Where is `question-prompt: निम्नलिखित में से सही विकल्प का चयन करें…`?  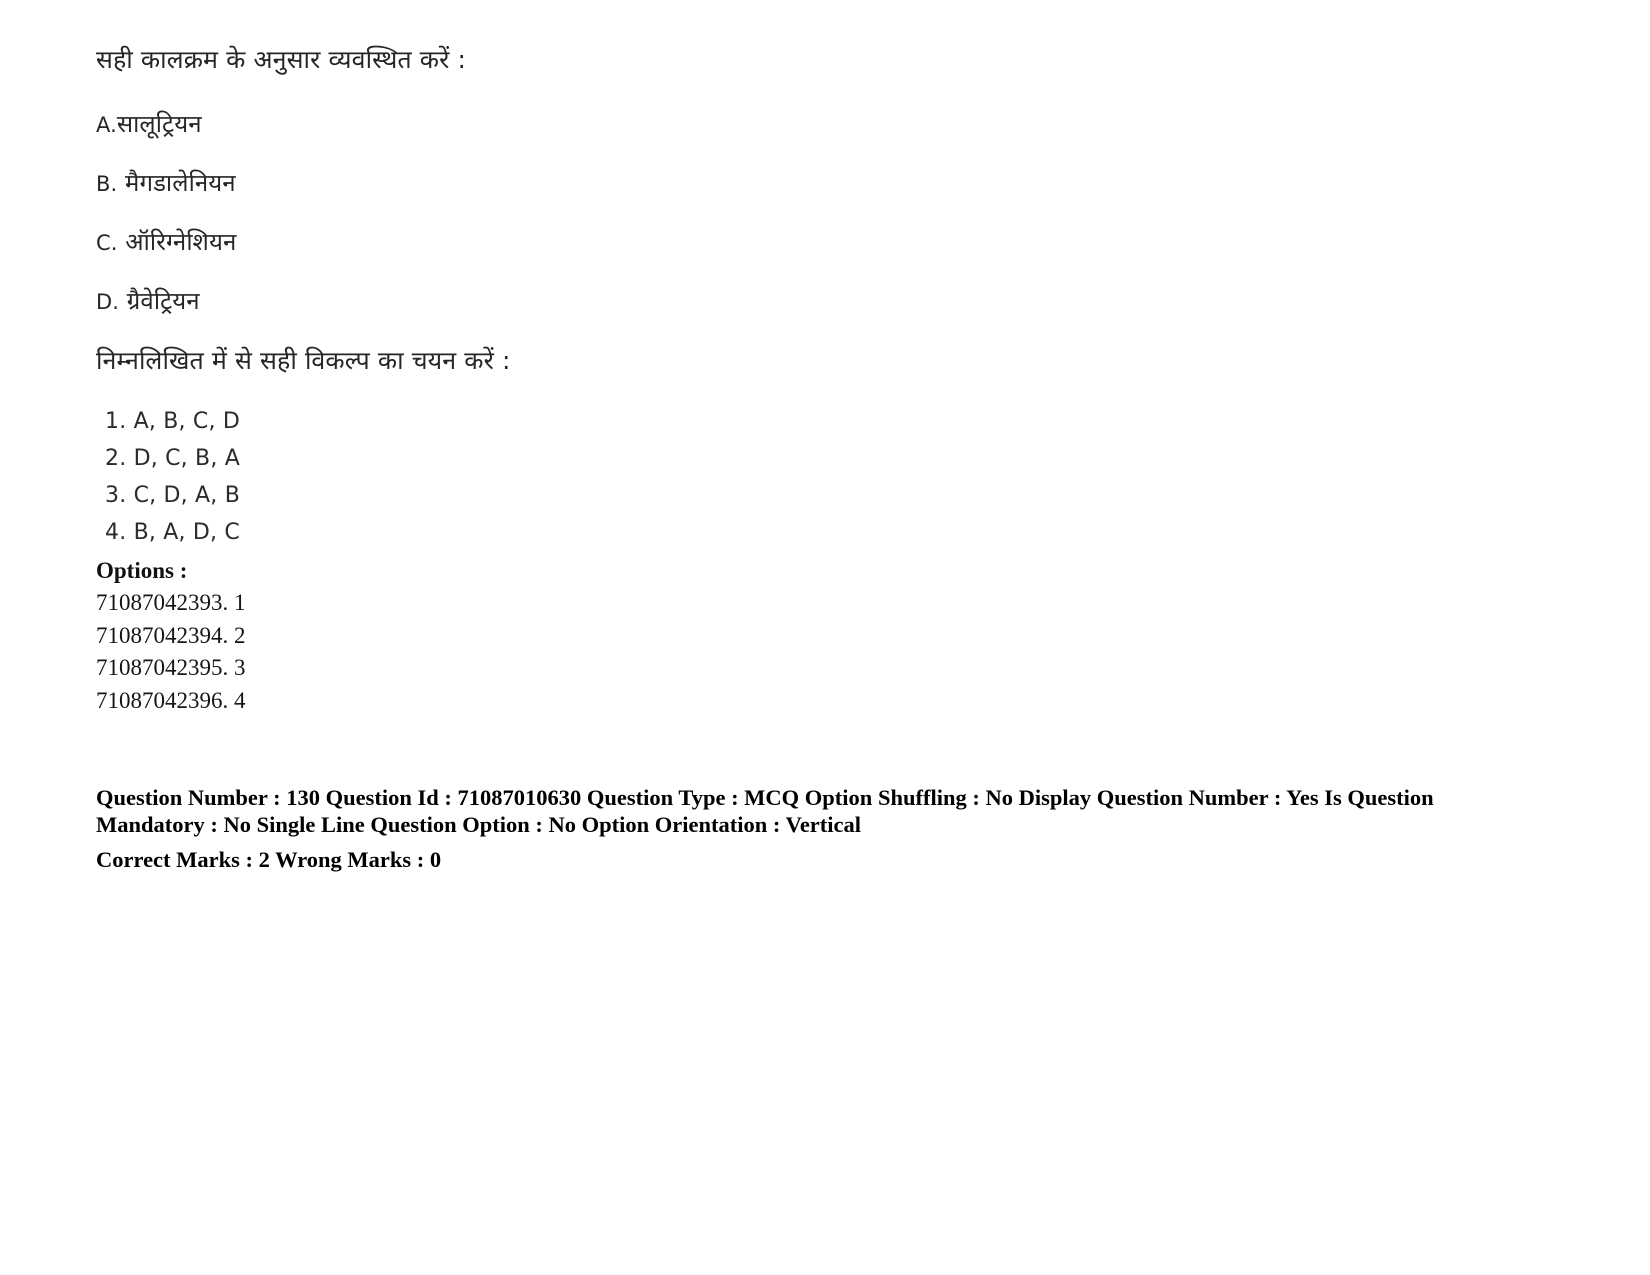 question-prompt: निम्नलिखित में से सही विकल्प का चयन करें… is located at coordinates (303, 361).